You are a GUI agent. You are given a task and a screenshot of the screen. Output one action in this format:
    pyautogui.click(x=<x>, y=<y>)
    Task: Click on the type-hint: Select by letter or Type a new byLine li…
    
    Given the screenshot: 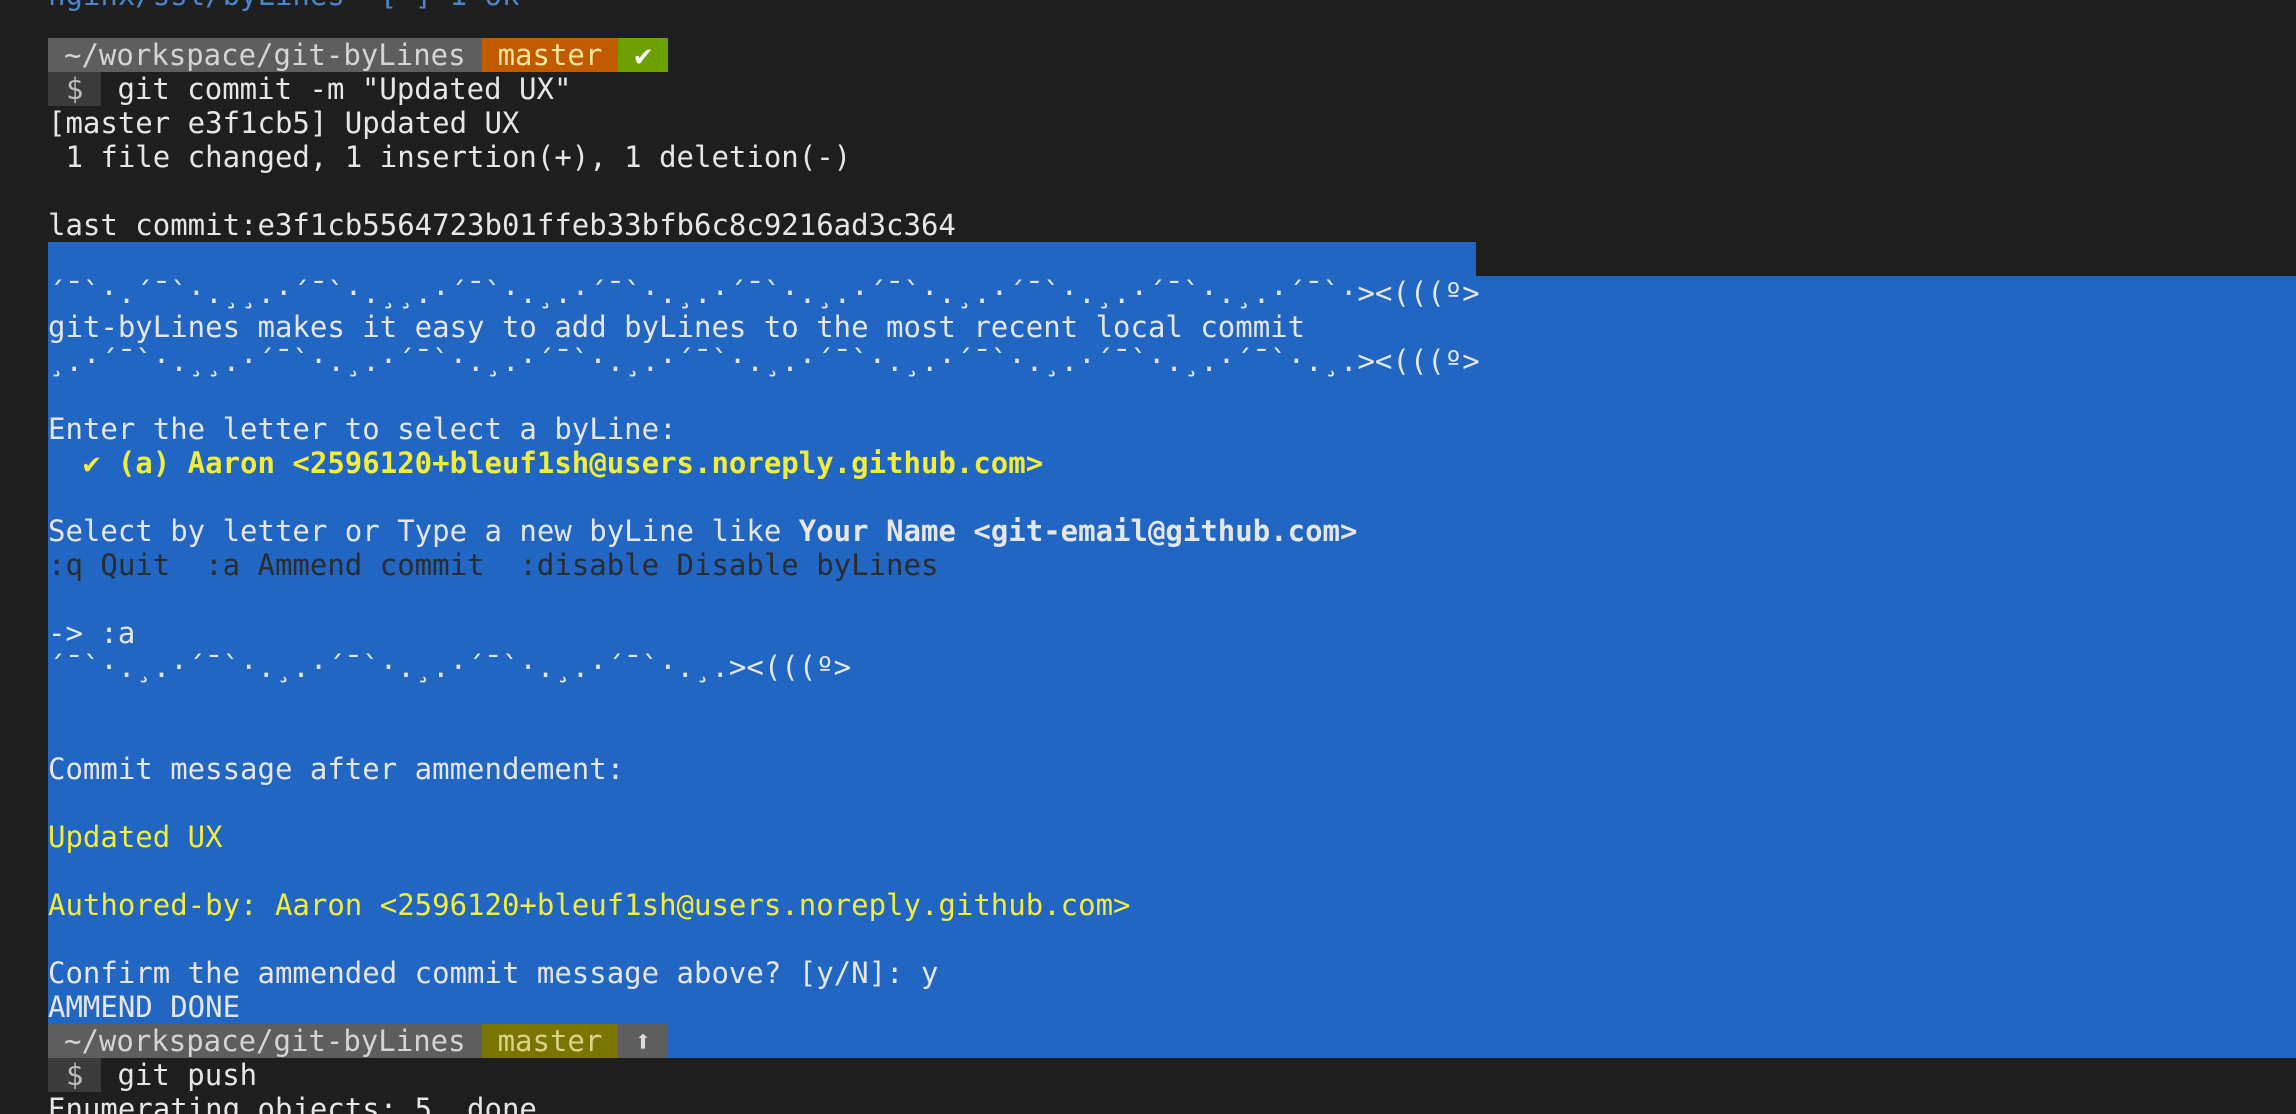 What is the action you would take?
    pyautogui.click(x=702, y=531)
    